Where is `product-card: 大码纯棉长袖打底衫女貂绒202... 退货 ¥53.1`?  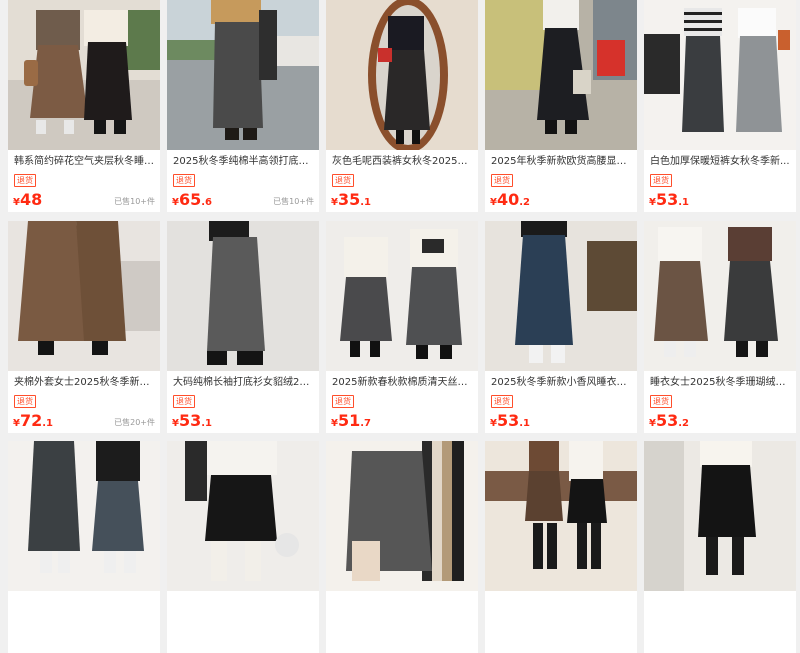
product-card: 大码纯棉长袖打底衫女貂绒202... 退货 ¥53.1 is located at coordinates (243, 327).